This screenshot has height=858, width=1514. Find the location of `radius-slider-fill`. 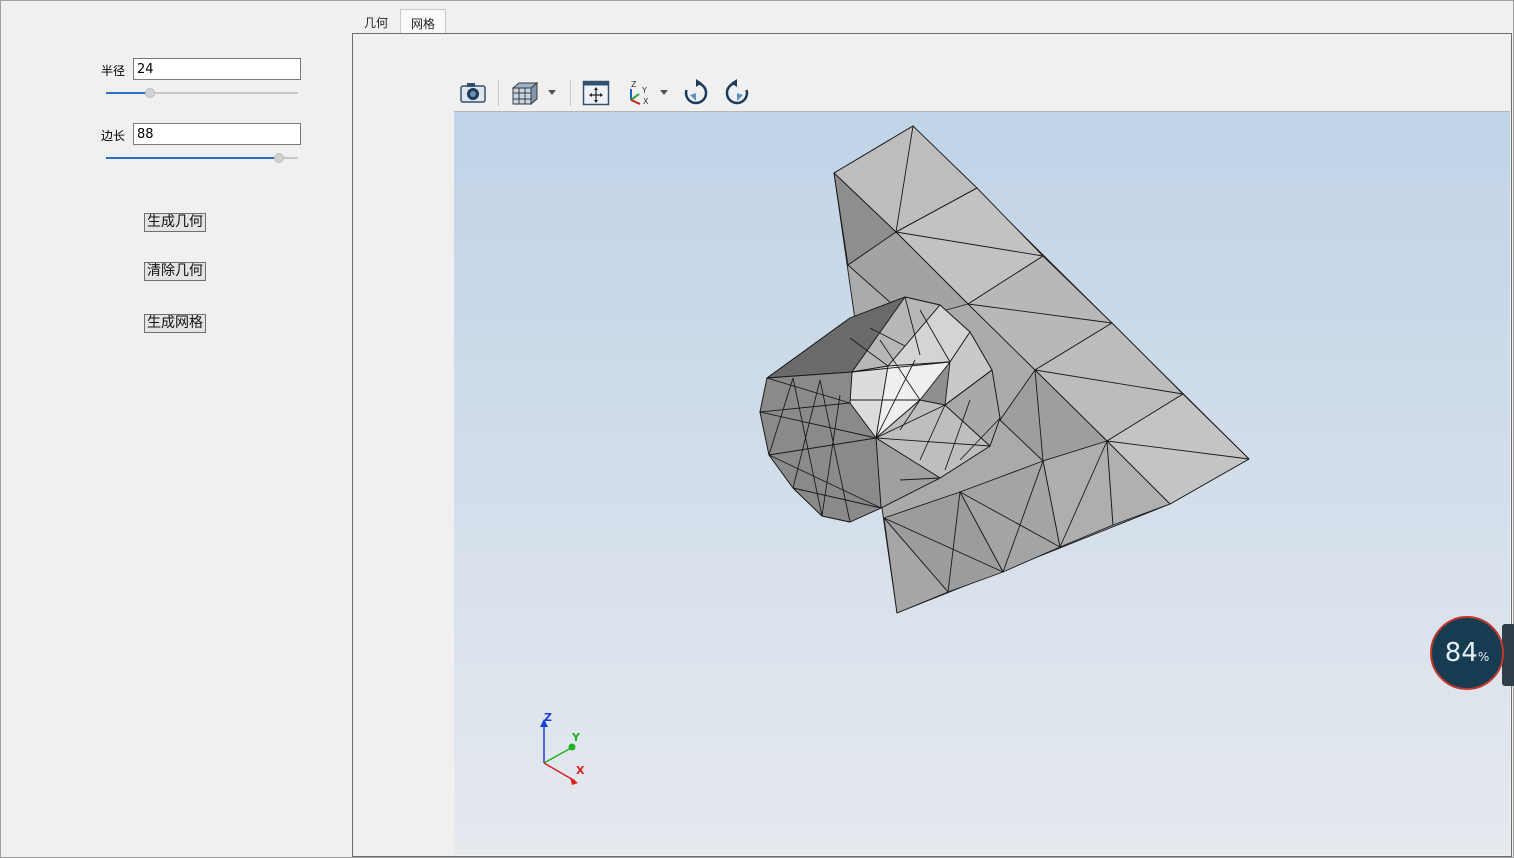

radius-slider-fill is located at coordinates (128, 93).